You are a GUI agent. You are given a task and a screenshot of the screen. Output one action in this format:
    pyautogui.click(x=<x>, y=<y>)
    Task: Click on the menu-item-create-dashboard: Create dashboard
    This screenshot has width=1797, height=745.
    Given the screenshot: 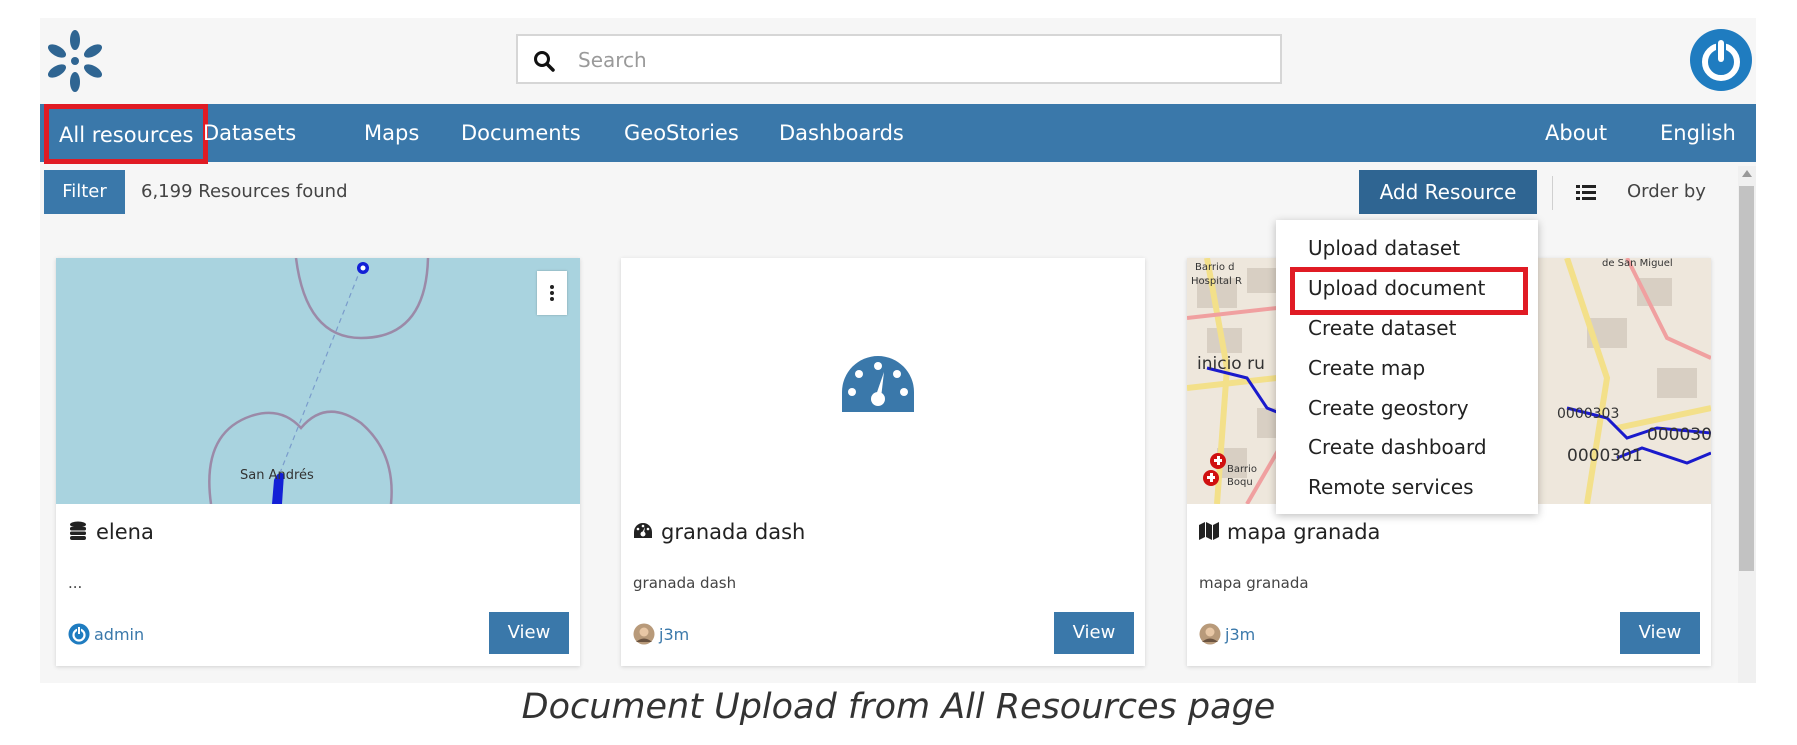 What is the action you would take?
    pyautogui.click(x=1397, y=447)
    